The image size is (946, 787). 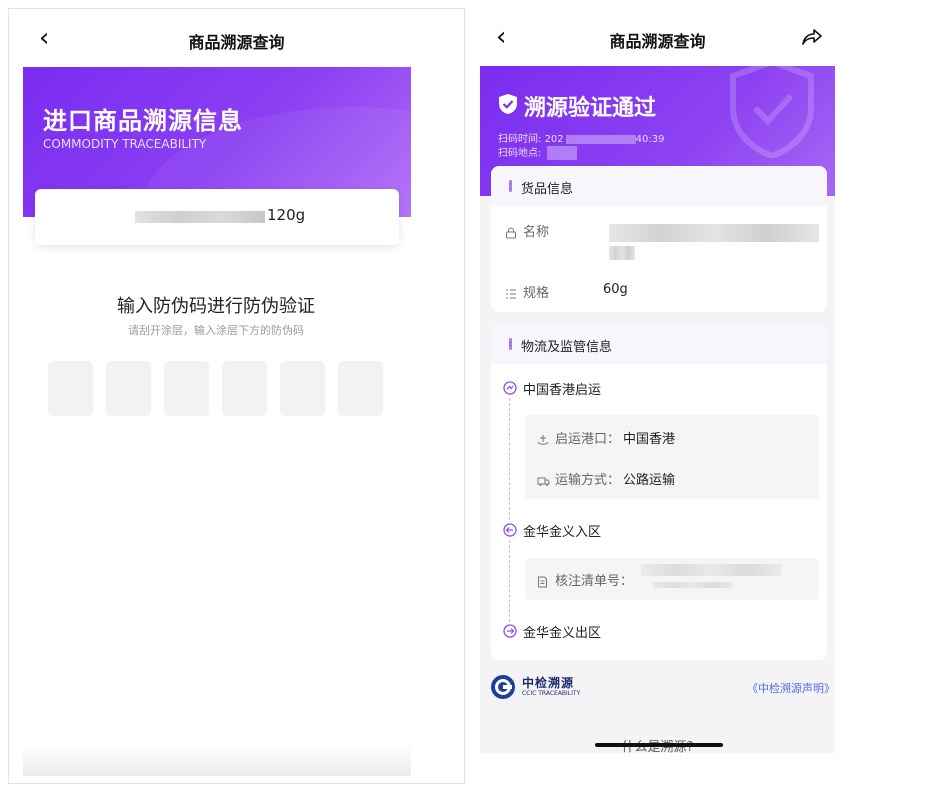 What do you see at coordinates (711, 570) in the screenshot?
I see `redacted-filing-number` at bounding box center [711, 570].